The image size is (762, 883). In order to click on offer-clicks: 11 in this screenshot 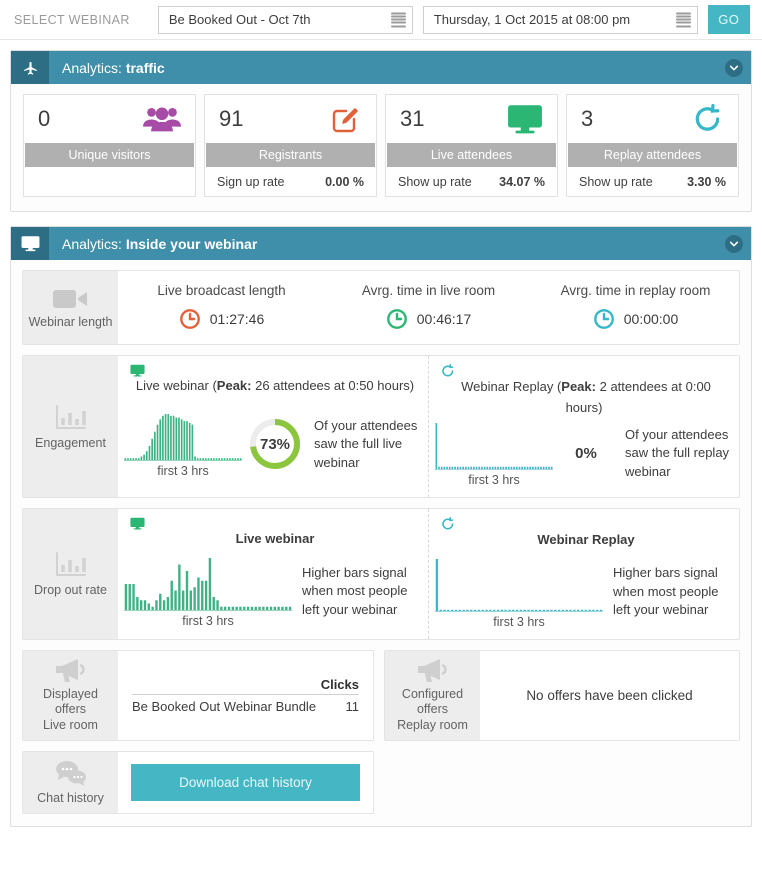, I will do `click(352, 706)`.